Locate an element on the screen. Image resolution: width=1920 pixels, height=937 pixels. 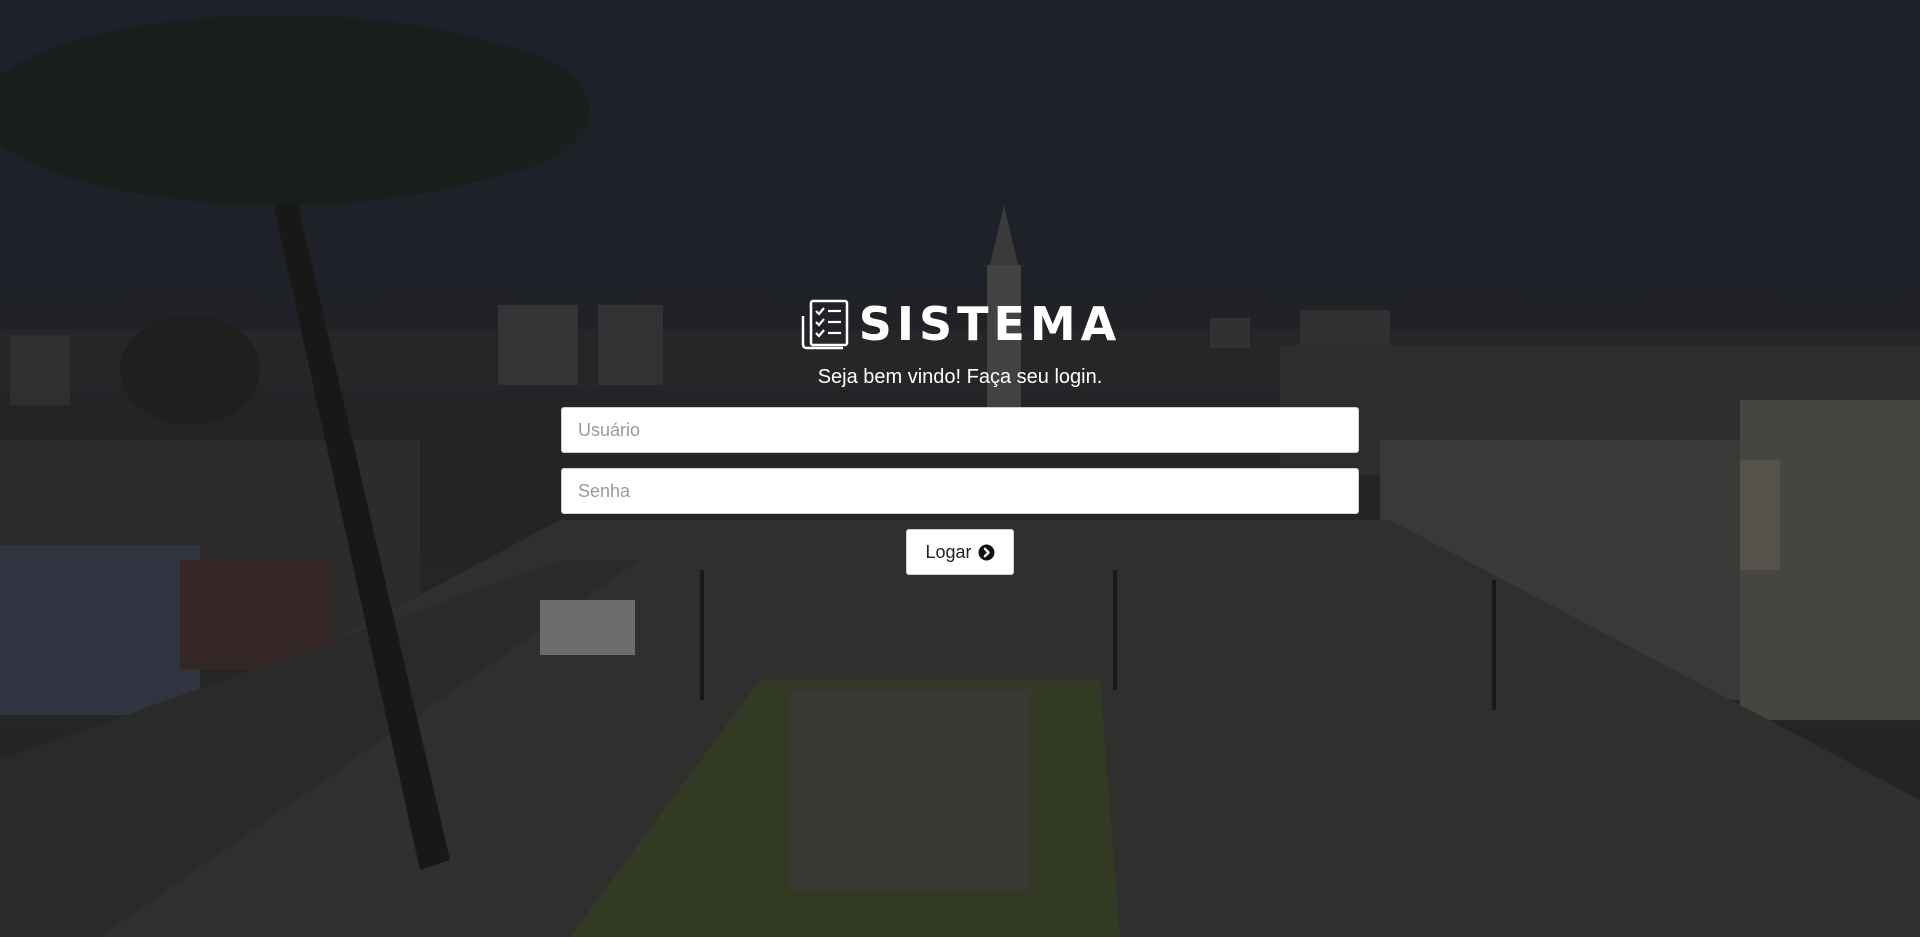
login-button: Logar is located at coordinates (960, 552).